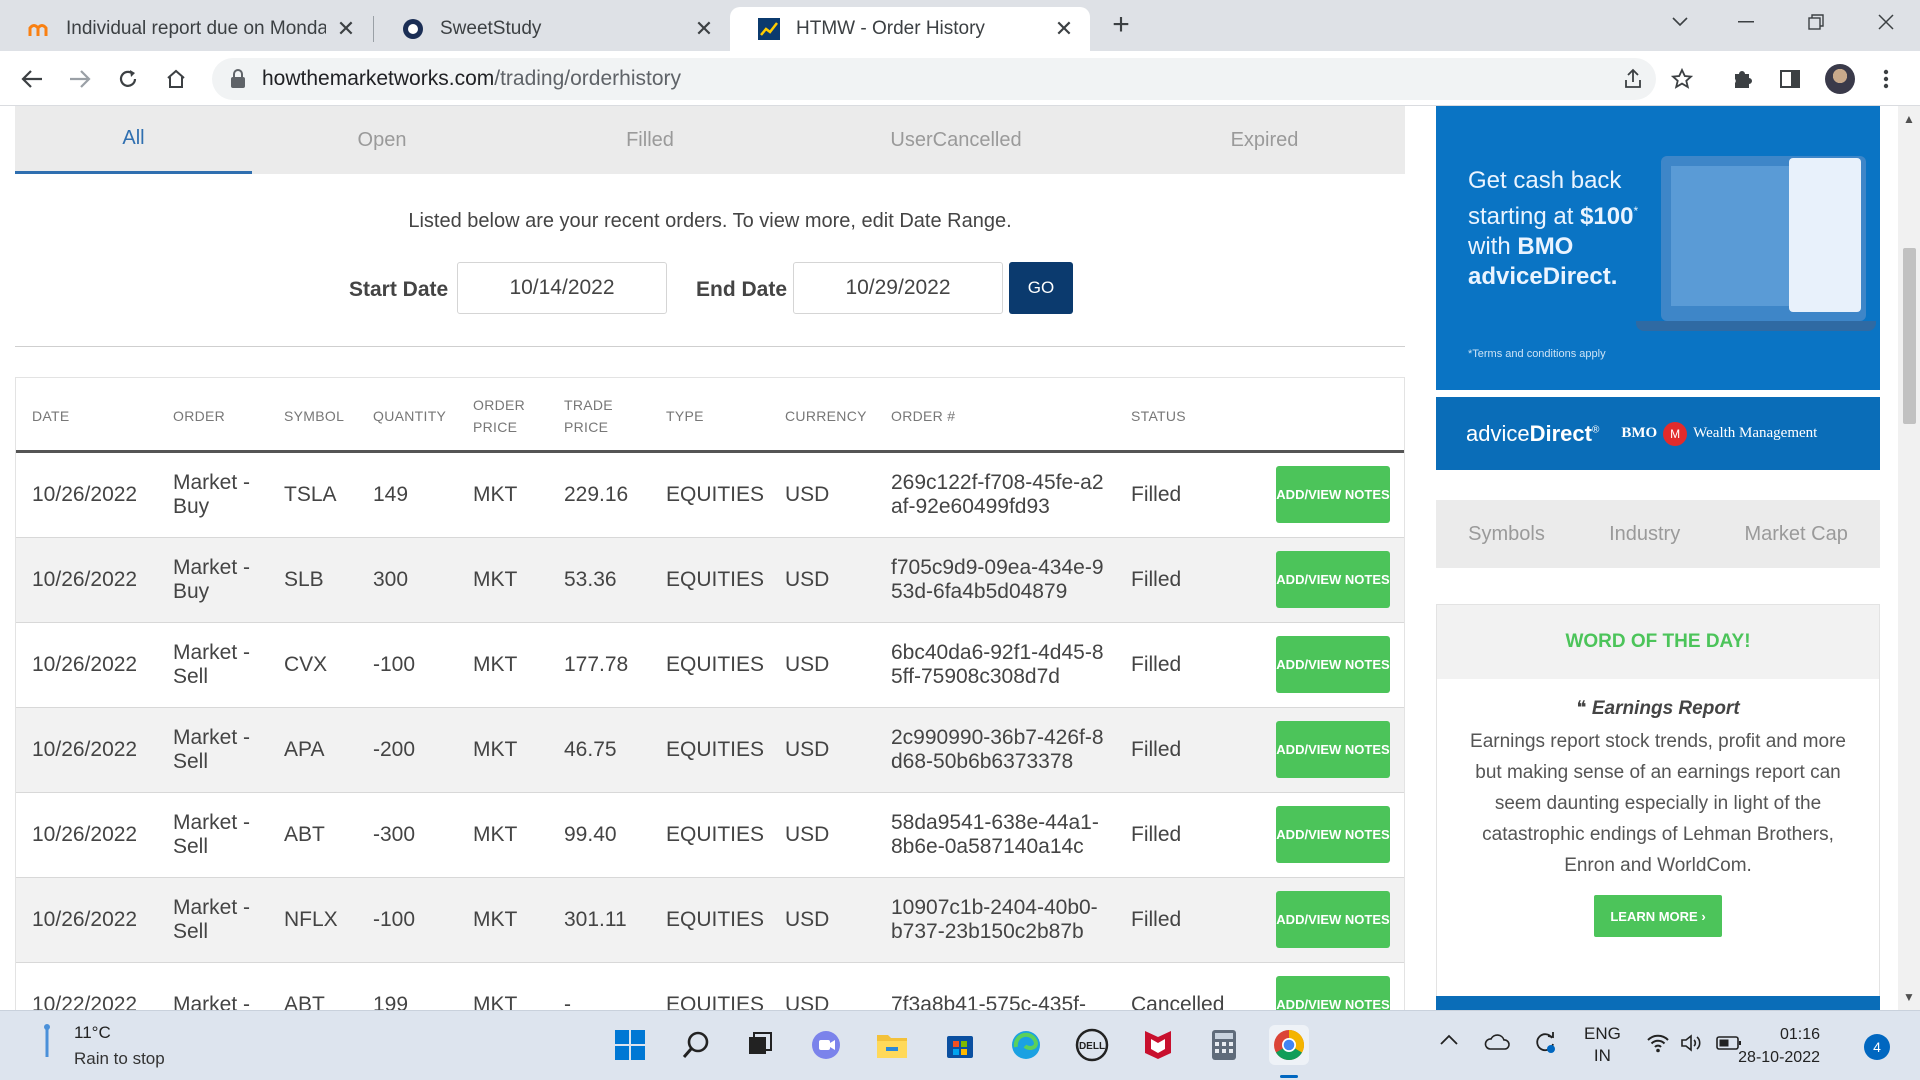 This screenshot has height=1080, width=1920. Describe the element at coordinates (923, 415) in the screenshot. I see `col-header-order-number: ORDER #` at that location.